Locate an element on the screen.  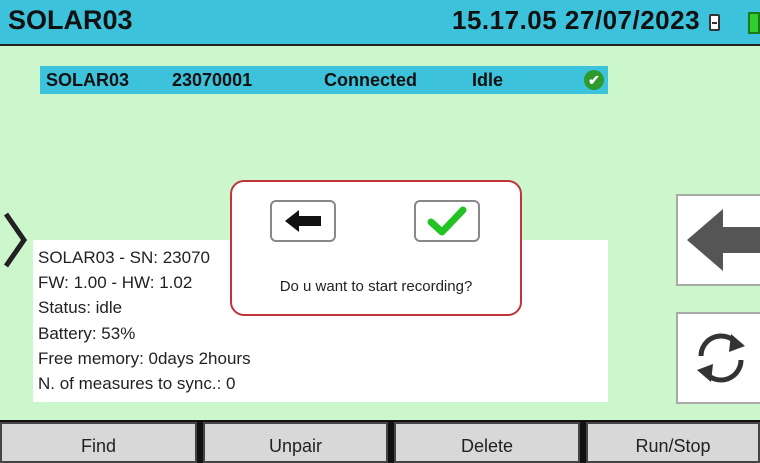
back-button is located at coordinates (718, 240).